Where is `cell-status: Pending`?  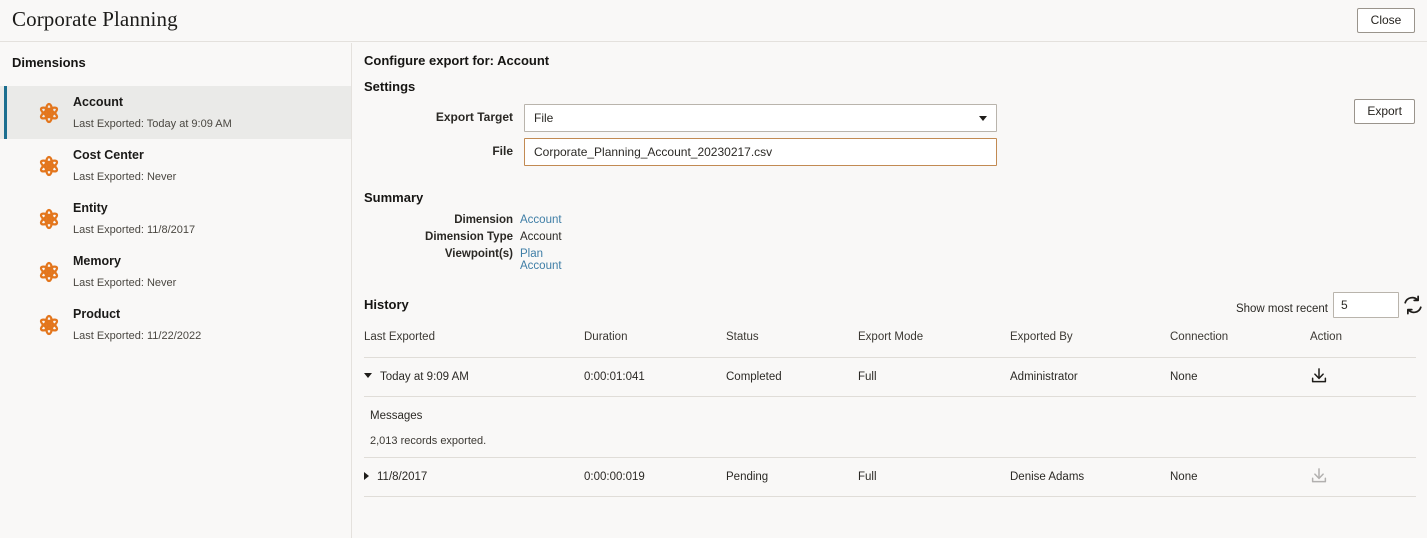
cell-status: Pending is located at coordinates (747, 477).